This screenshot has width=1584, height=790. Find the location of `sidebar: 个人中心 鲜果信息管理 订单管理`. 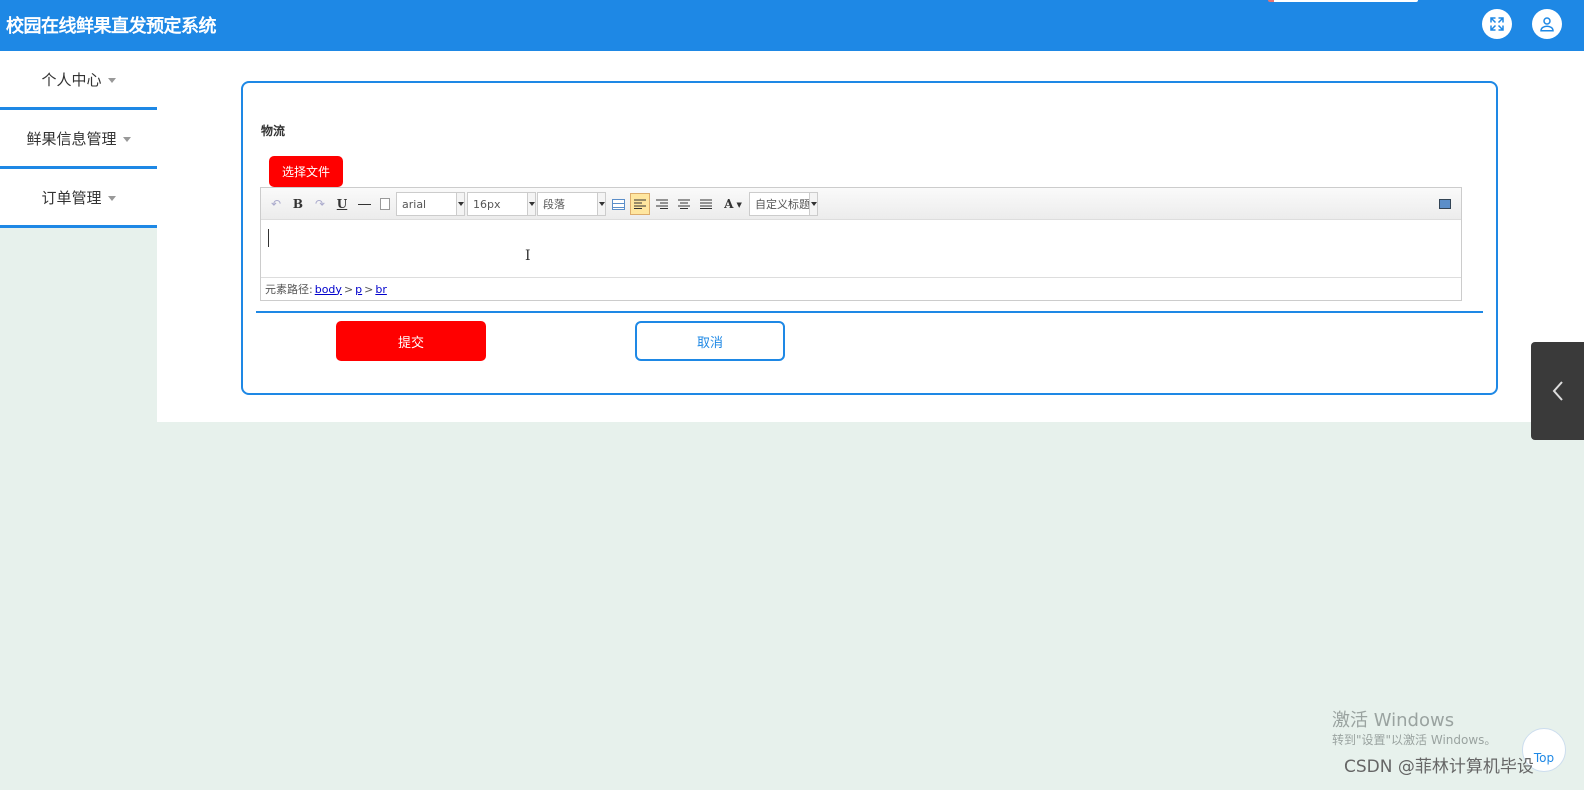

sidebar: 个人中心 鲜果信息管理 订单管理 is located at coordinates (78, 139).